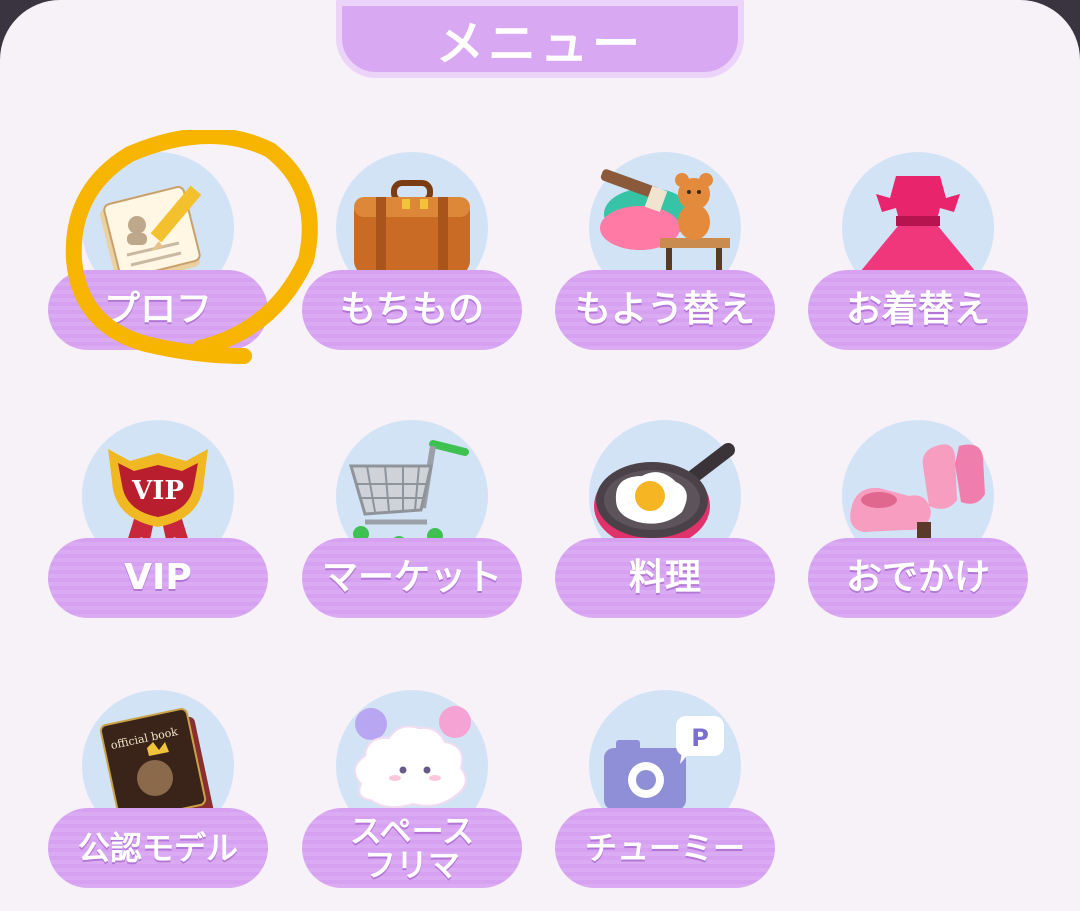 The image size is (1080, 911). I want to click on menu-item-label: お着替え, so click(918, 310).